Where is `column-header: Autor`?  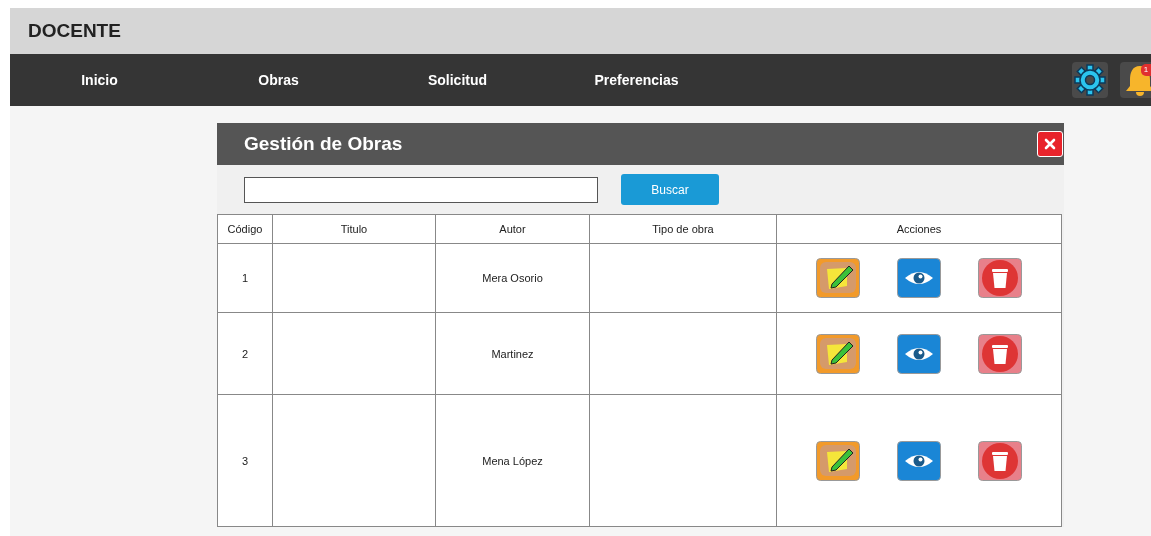 column-header: Autor is located at coordinates (512, 229).